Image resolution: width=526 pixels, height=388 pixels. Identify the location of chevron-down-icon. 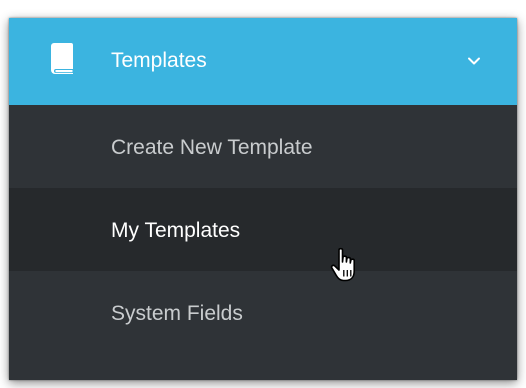
(474, 61).